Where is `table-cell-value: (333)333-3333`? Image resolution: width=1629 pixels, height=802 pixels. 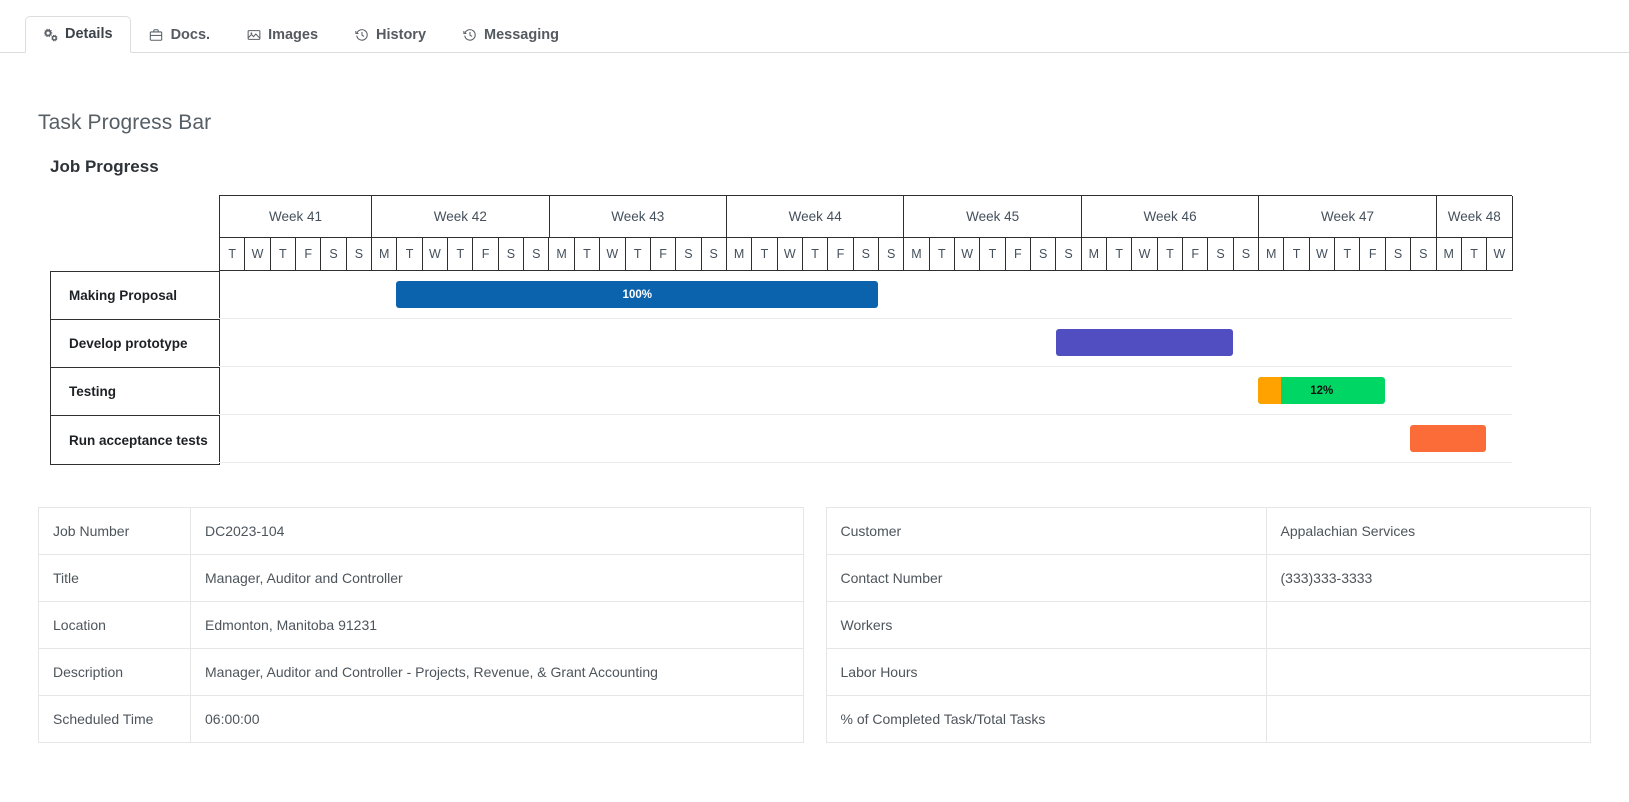 table-cell-value: (333)333-3333 is located at coordinates (1326, 578).